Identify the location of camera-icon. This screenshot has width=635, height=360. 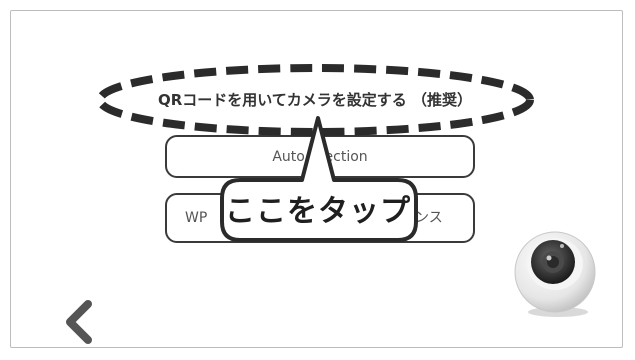
(555, 274).